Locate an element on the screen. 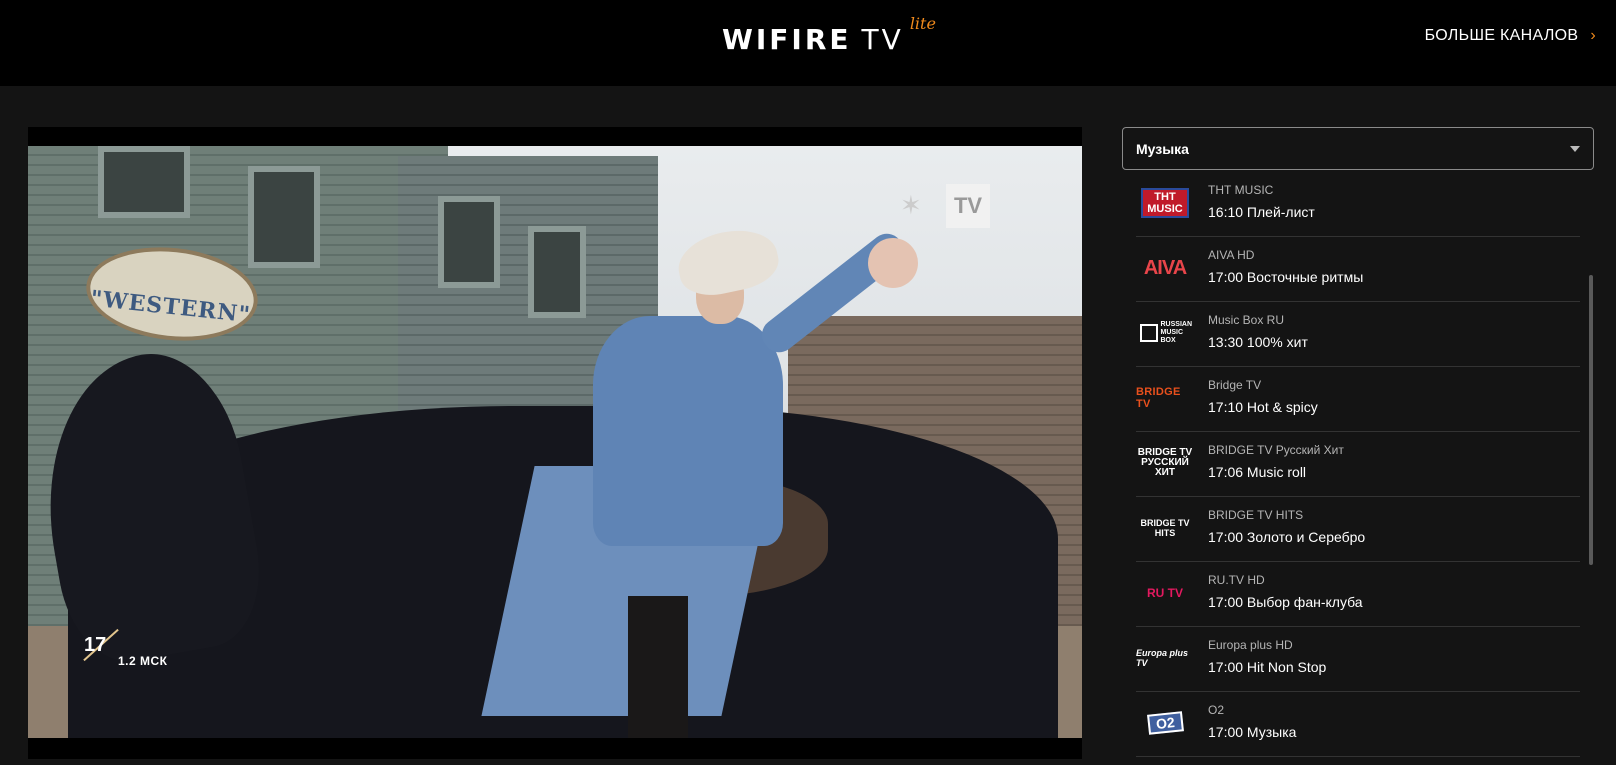 This screenshot has height=765, width=1616. category-select-value: Музыка is located at coordinates (1162, 149).